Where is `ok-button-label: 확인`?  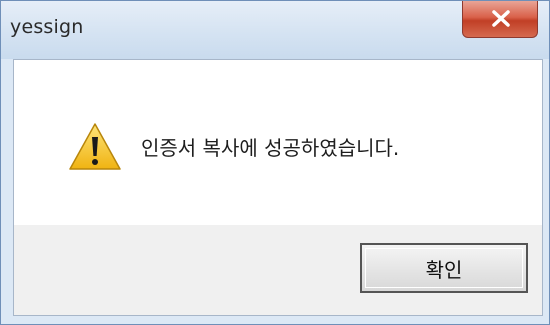 ok-button-label: 확인 is located at coordinates (444, 268).